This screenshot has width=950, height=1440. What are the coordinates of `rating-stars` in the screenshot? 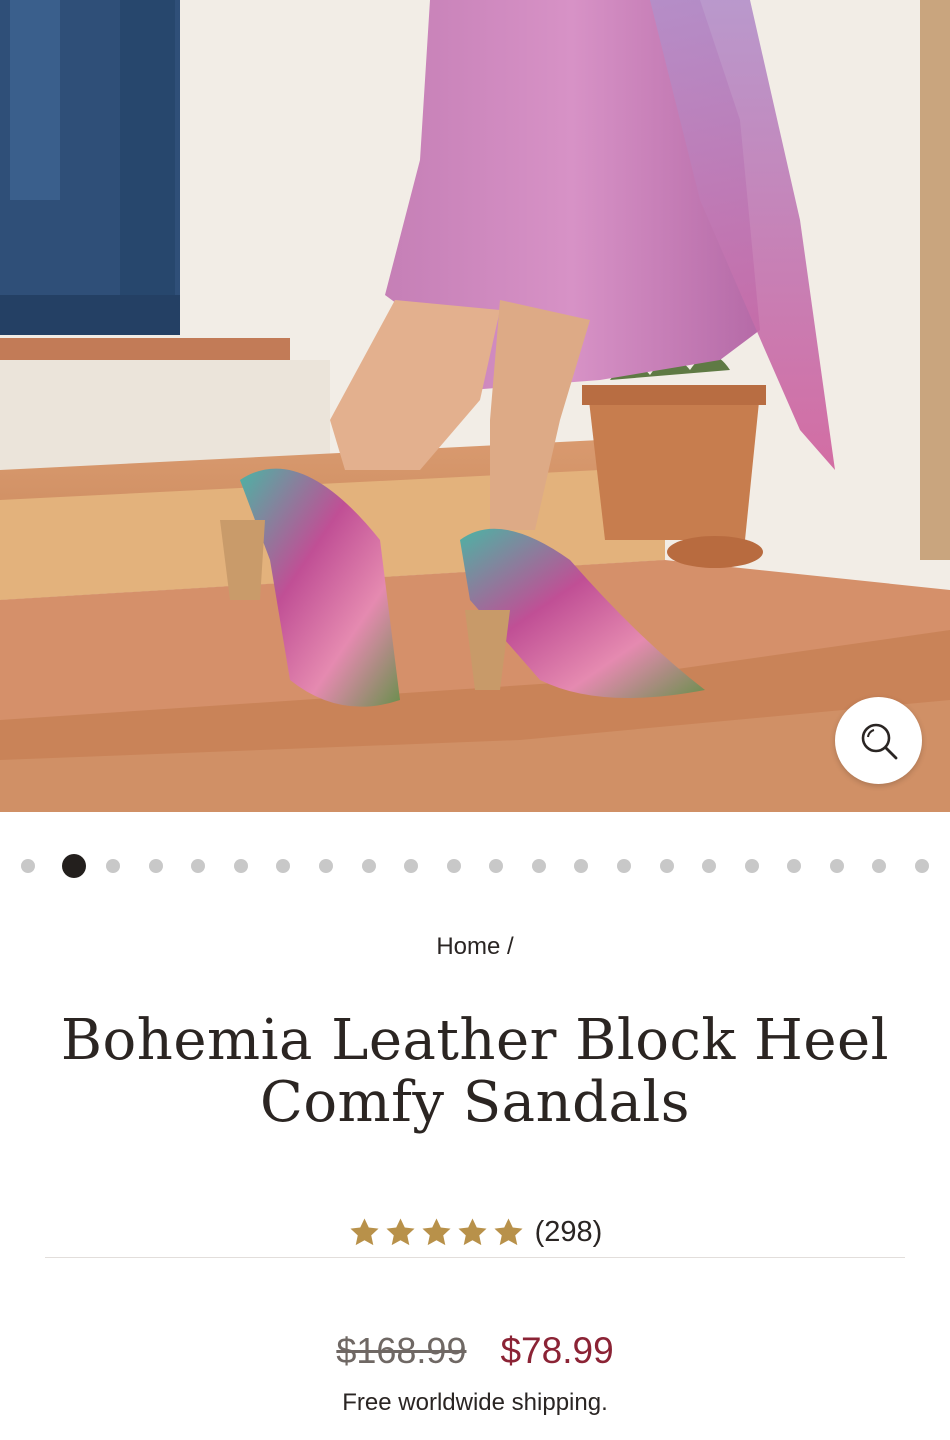 It's located at (436, 1232).